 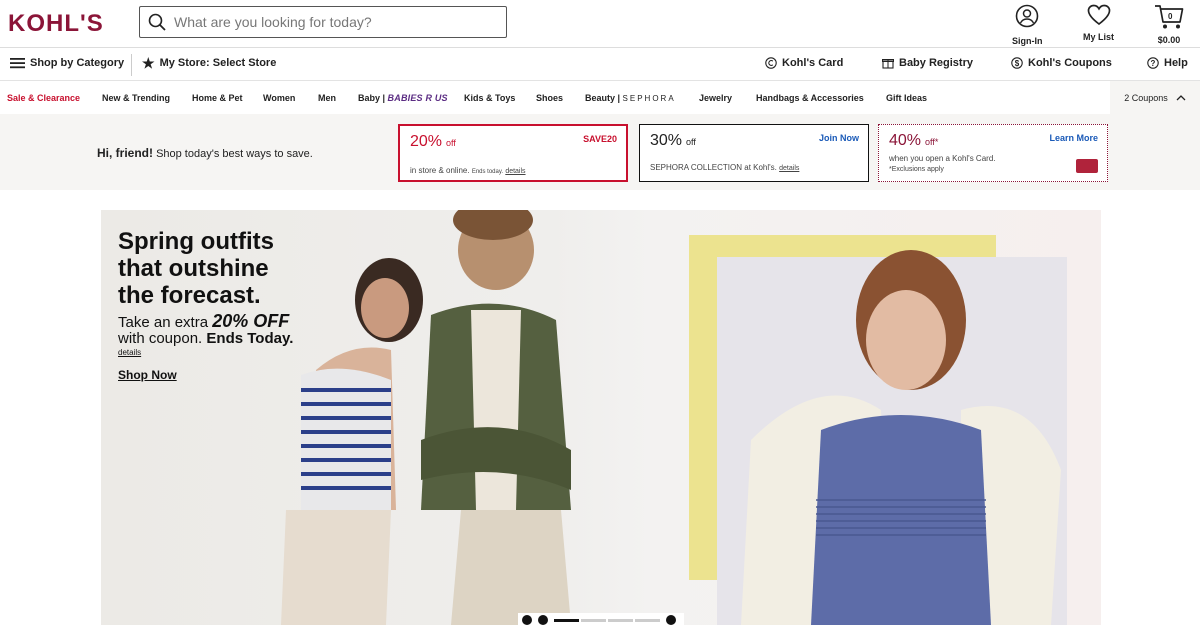 I want to click on category-jewelry: Jewelry, so click(x=715, y=98).